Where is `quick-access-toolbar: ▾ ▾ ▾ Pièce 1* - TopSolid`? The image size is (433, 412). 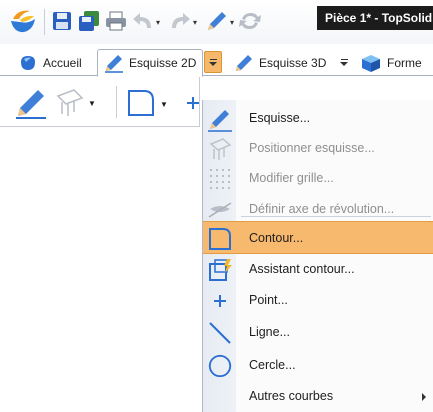
quick-access-toolbar: ▾ ▾ ▾ Pièce 1* - TopSolid is located at coordinates (216, 22).